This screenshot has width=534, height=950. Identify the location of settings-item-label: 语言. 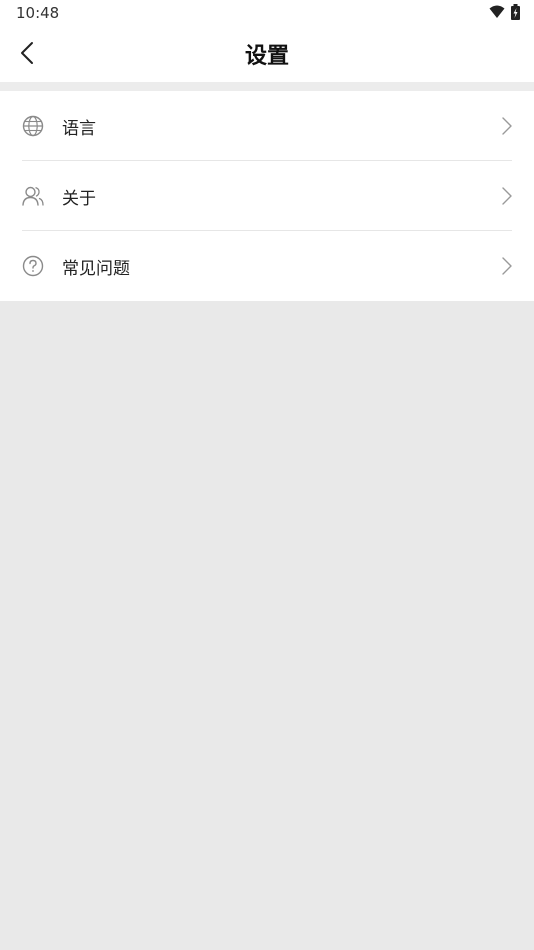
(79, 129).